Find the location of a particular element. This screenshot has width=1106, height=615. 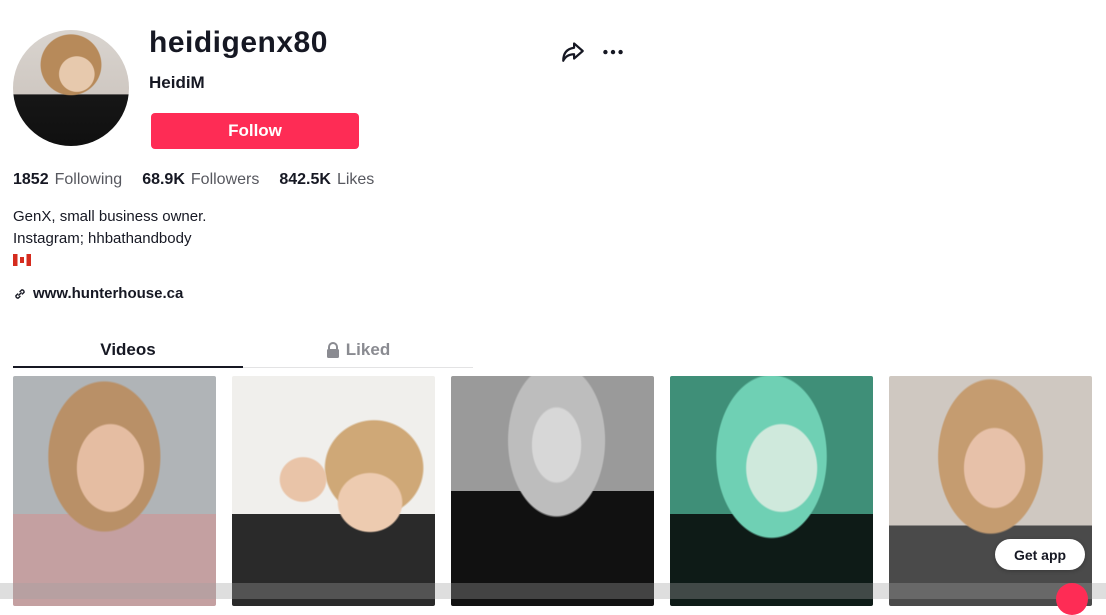

stat-followers-value: 68.9K is located at coordinates (163, 179).